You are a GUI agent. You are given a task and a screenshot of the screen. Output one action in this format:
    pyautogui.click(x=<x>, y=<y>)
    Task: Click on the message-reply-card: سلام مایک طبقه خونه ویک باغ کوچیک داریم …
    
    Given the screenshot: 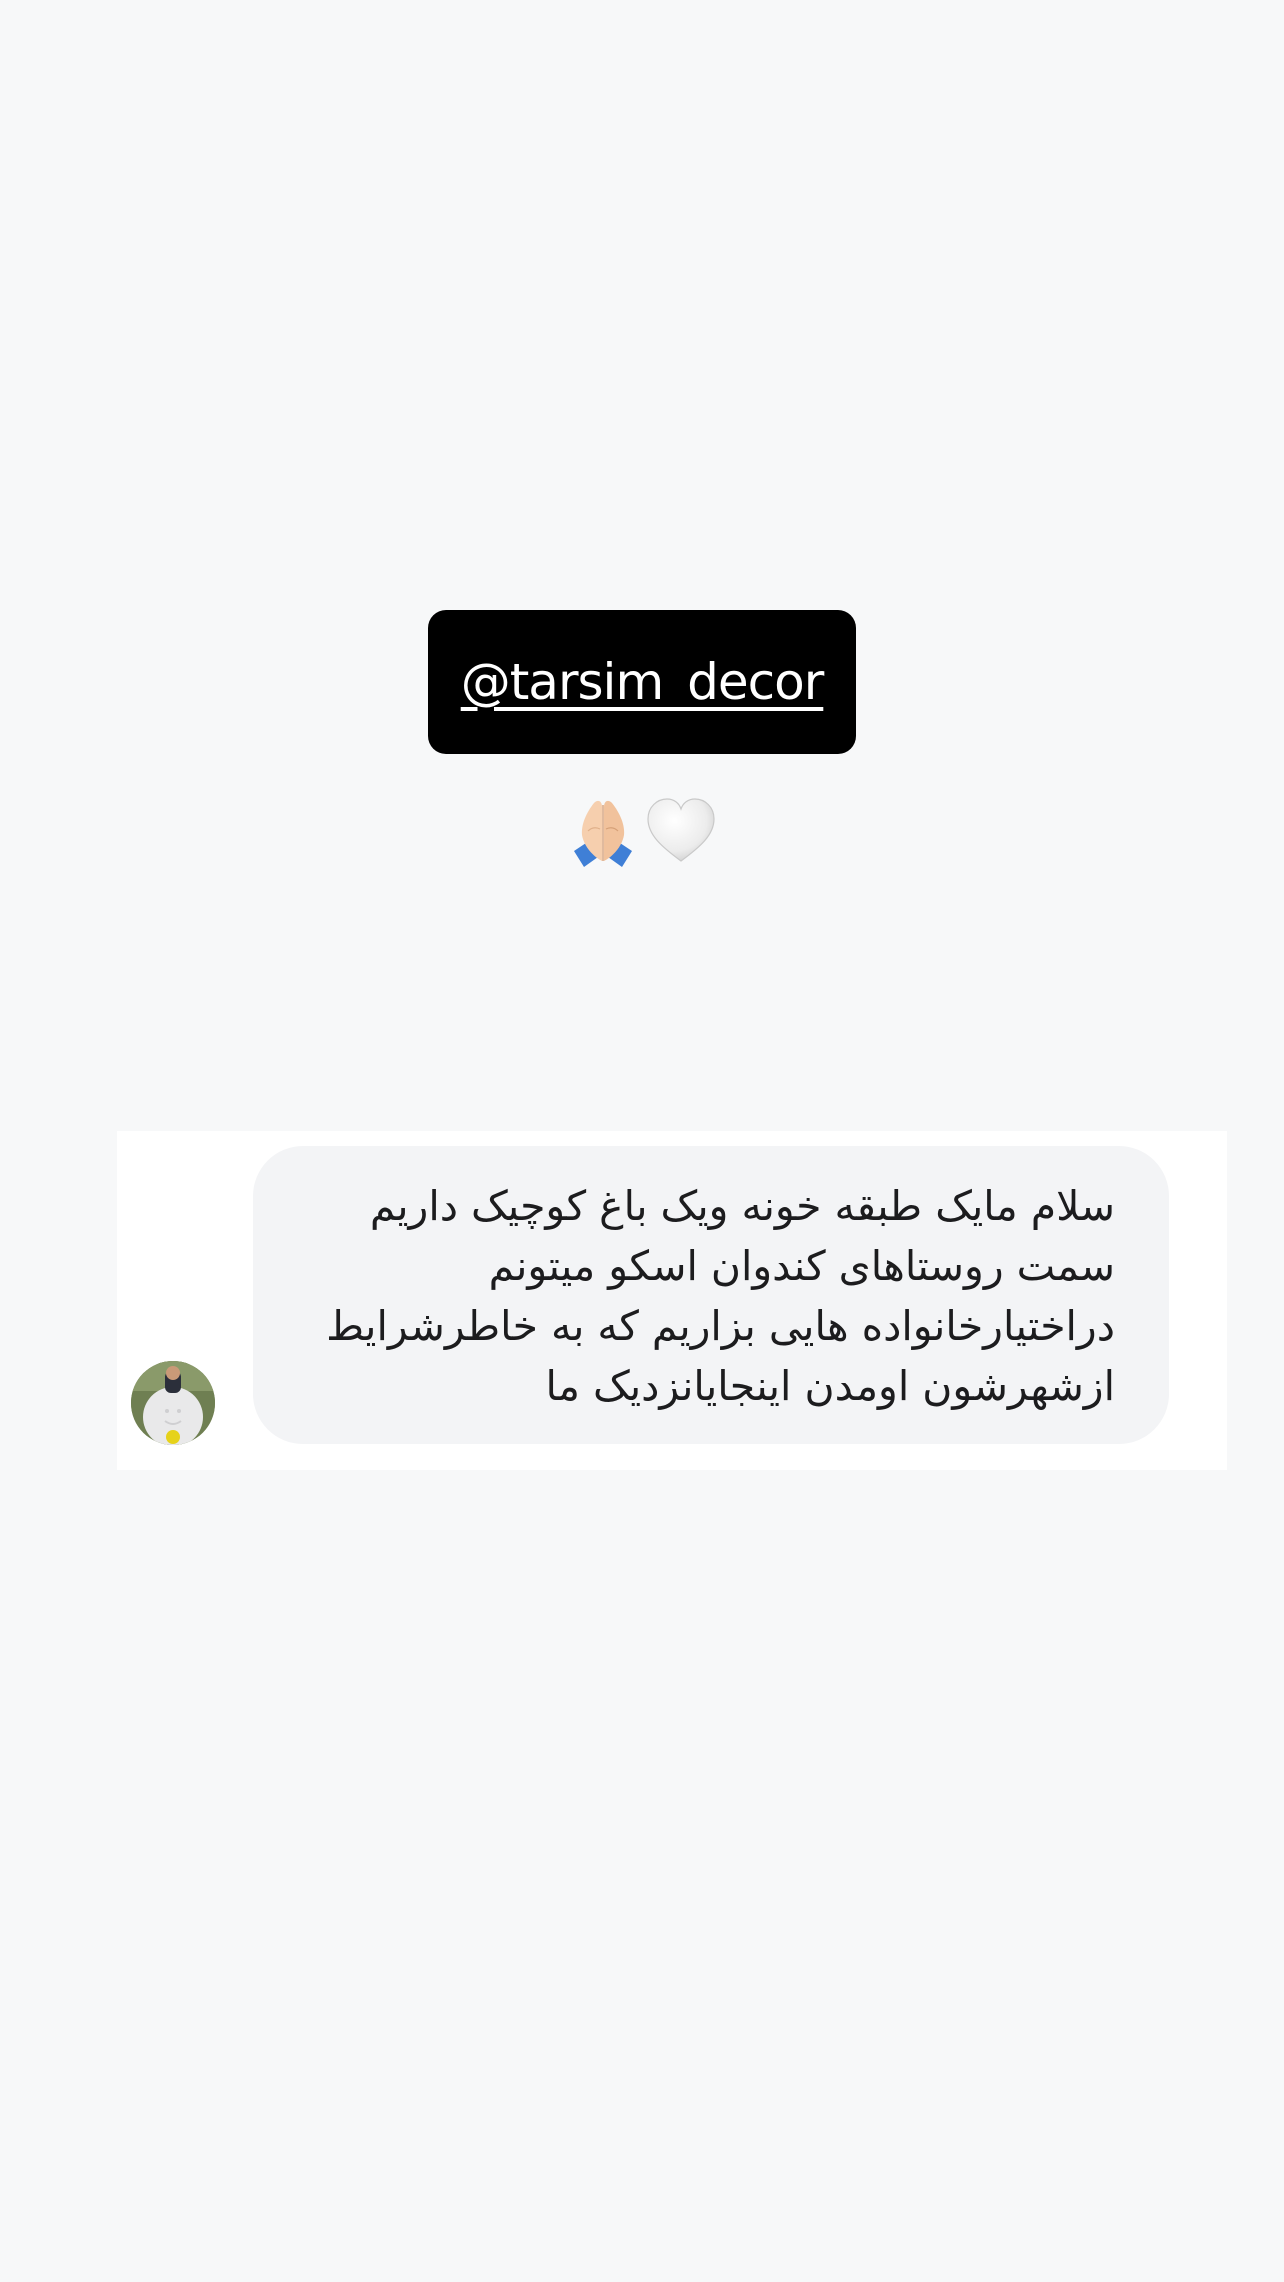 What is the action you would take?
    pyautogui.click(x=672, y=1300)
    